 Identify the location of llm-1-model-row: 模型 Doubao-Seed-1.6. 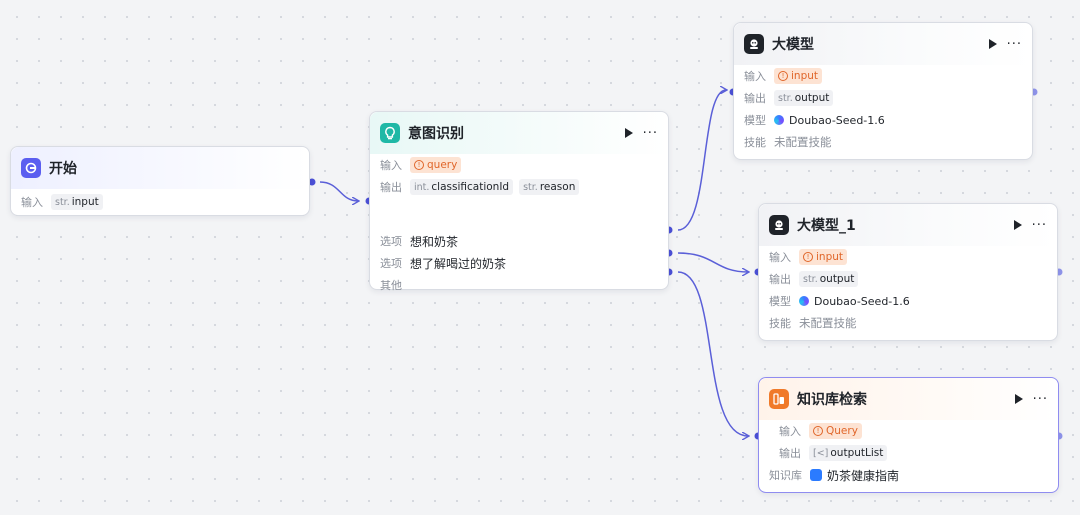
(908, 301).